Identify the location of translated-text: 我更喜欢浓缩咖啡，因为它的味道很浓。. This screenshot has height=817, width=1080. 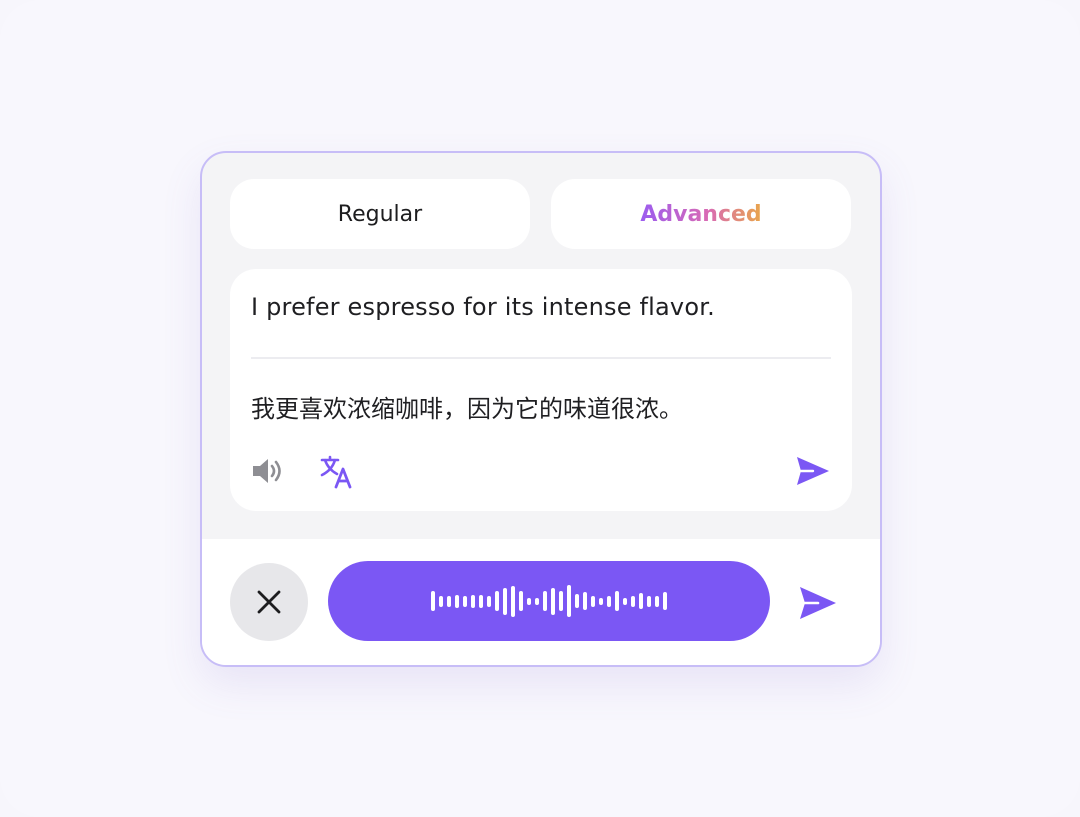
(467, 409).